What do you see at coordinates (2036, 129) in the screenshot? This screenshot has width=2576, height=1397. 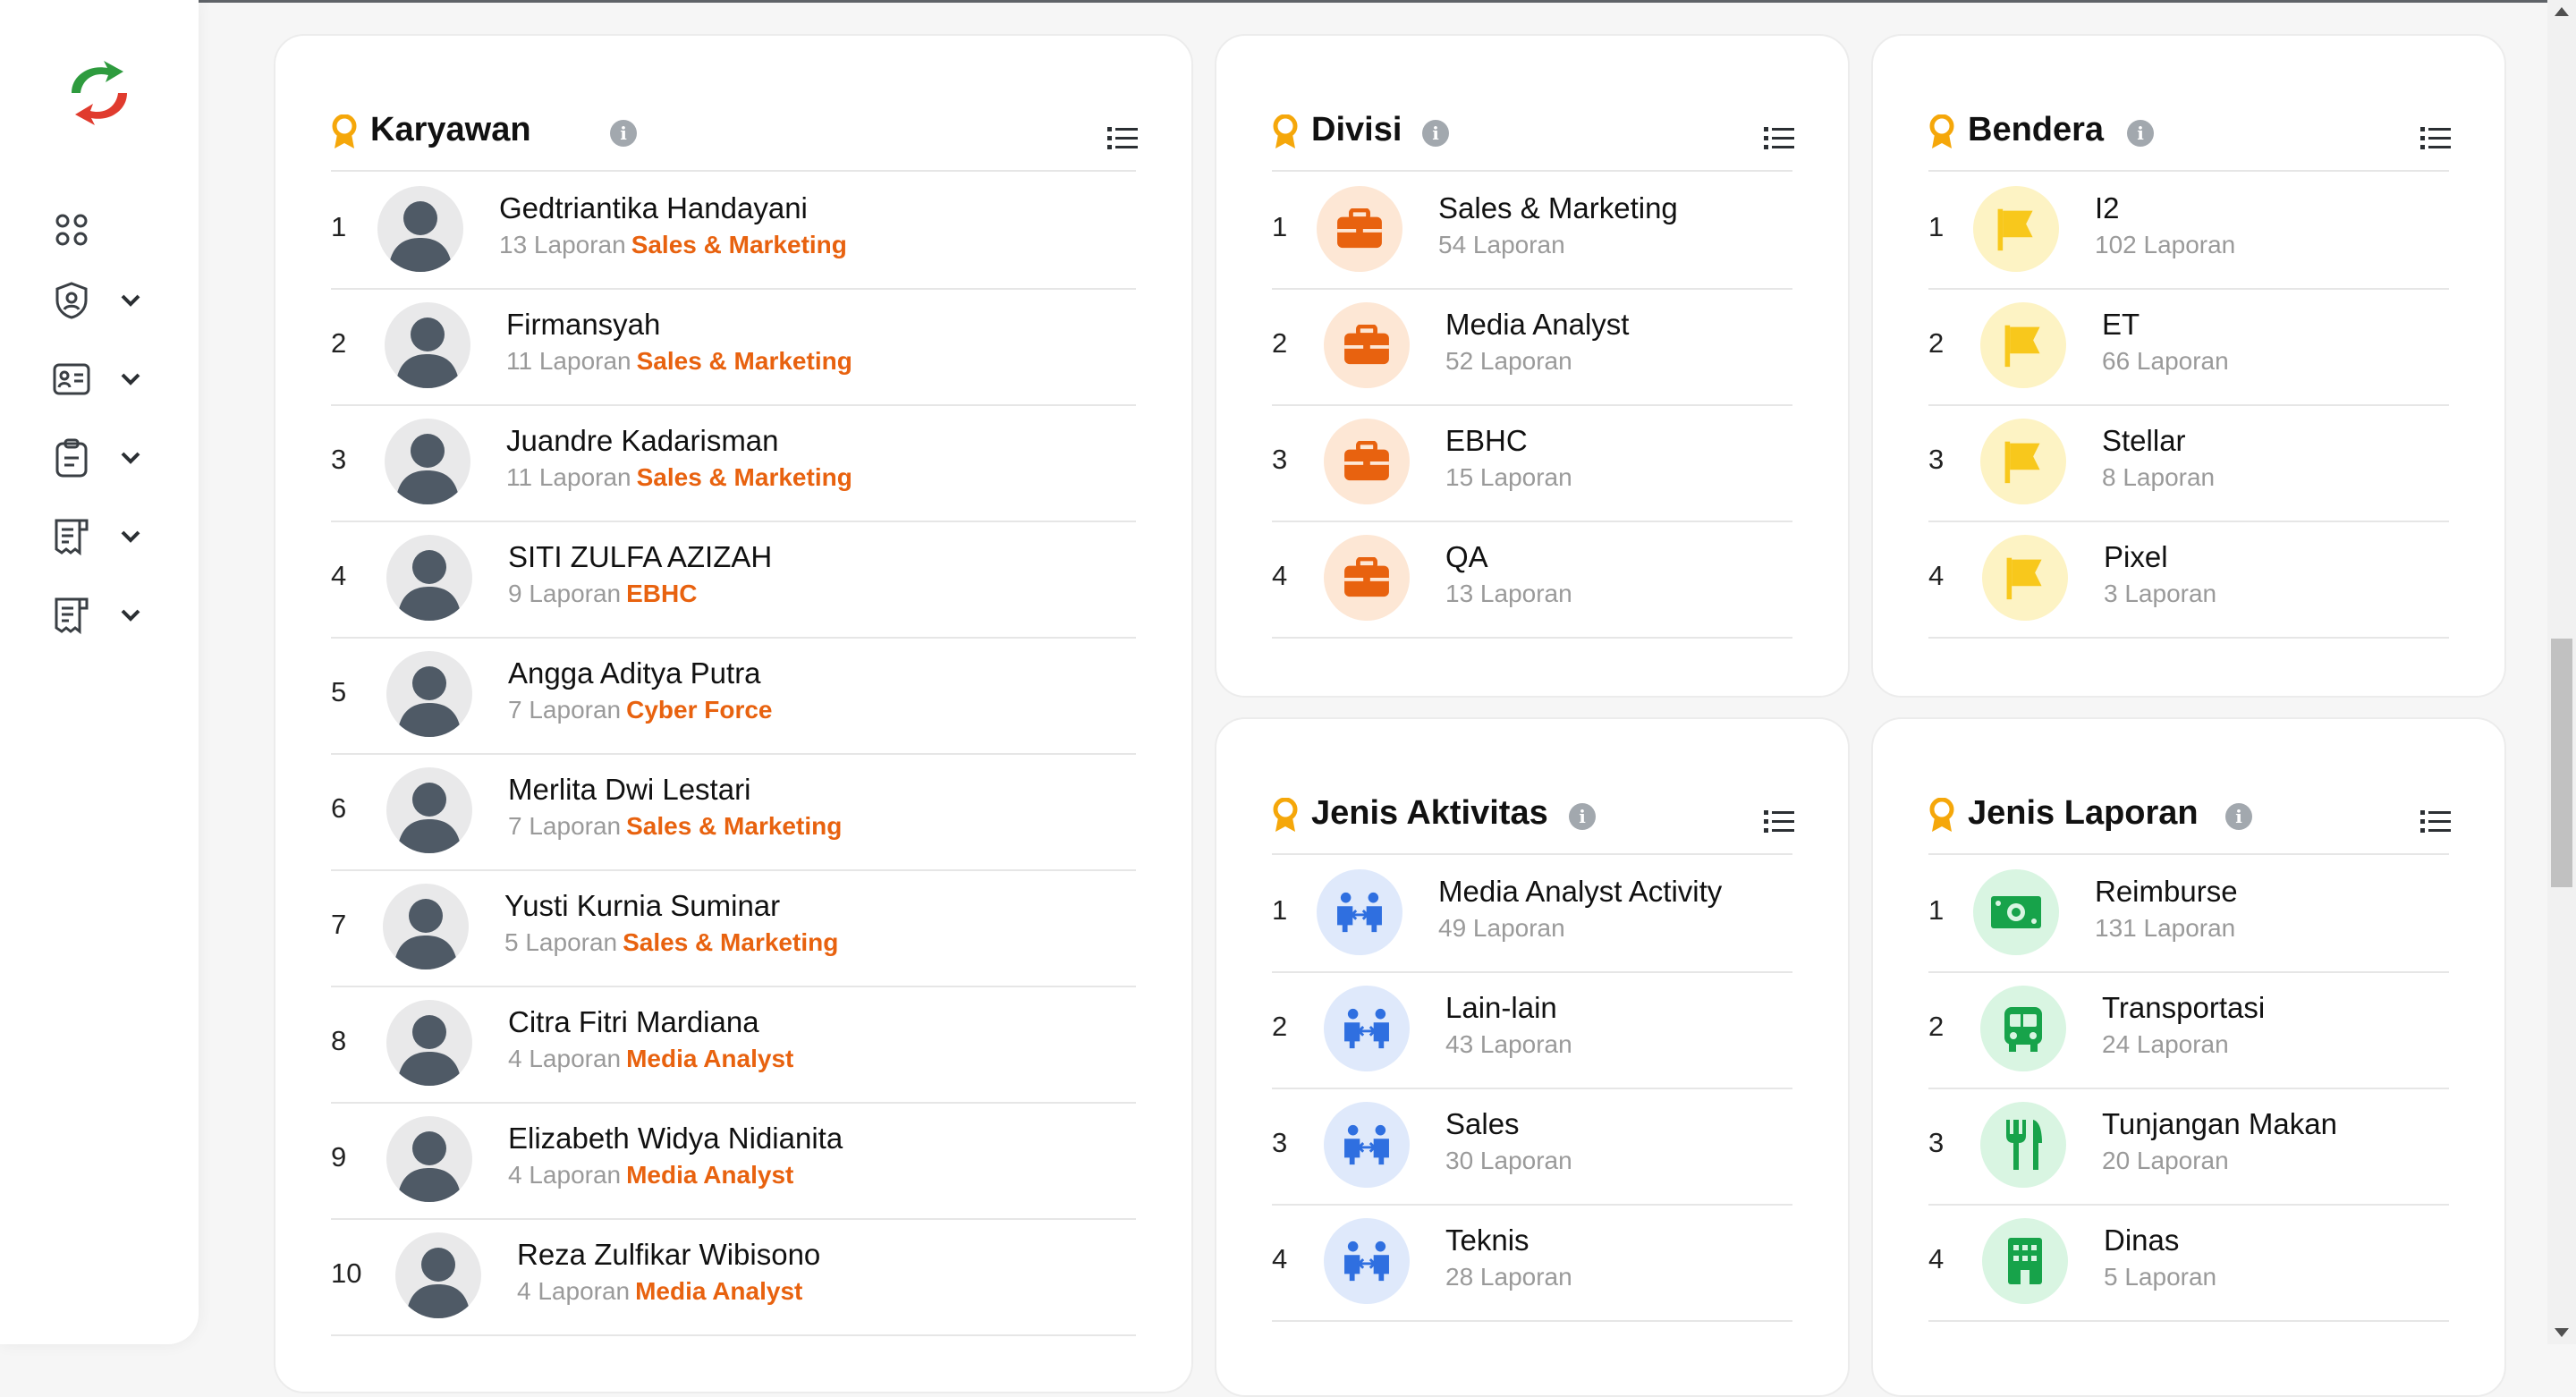 I see `card-title: Bendera` at bounding box center [2036, 129].